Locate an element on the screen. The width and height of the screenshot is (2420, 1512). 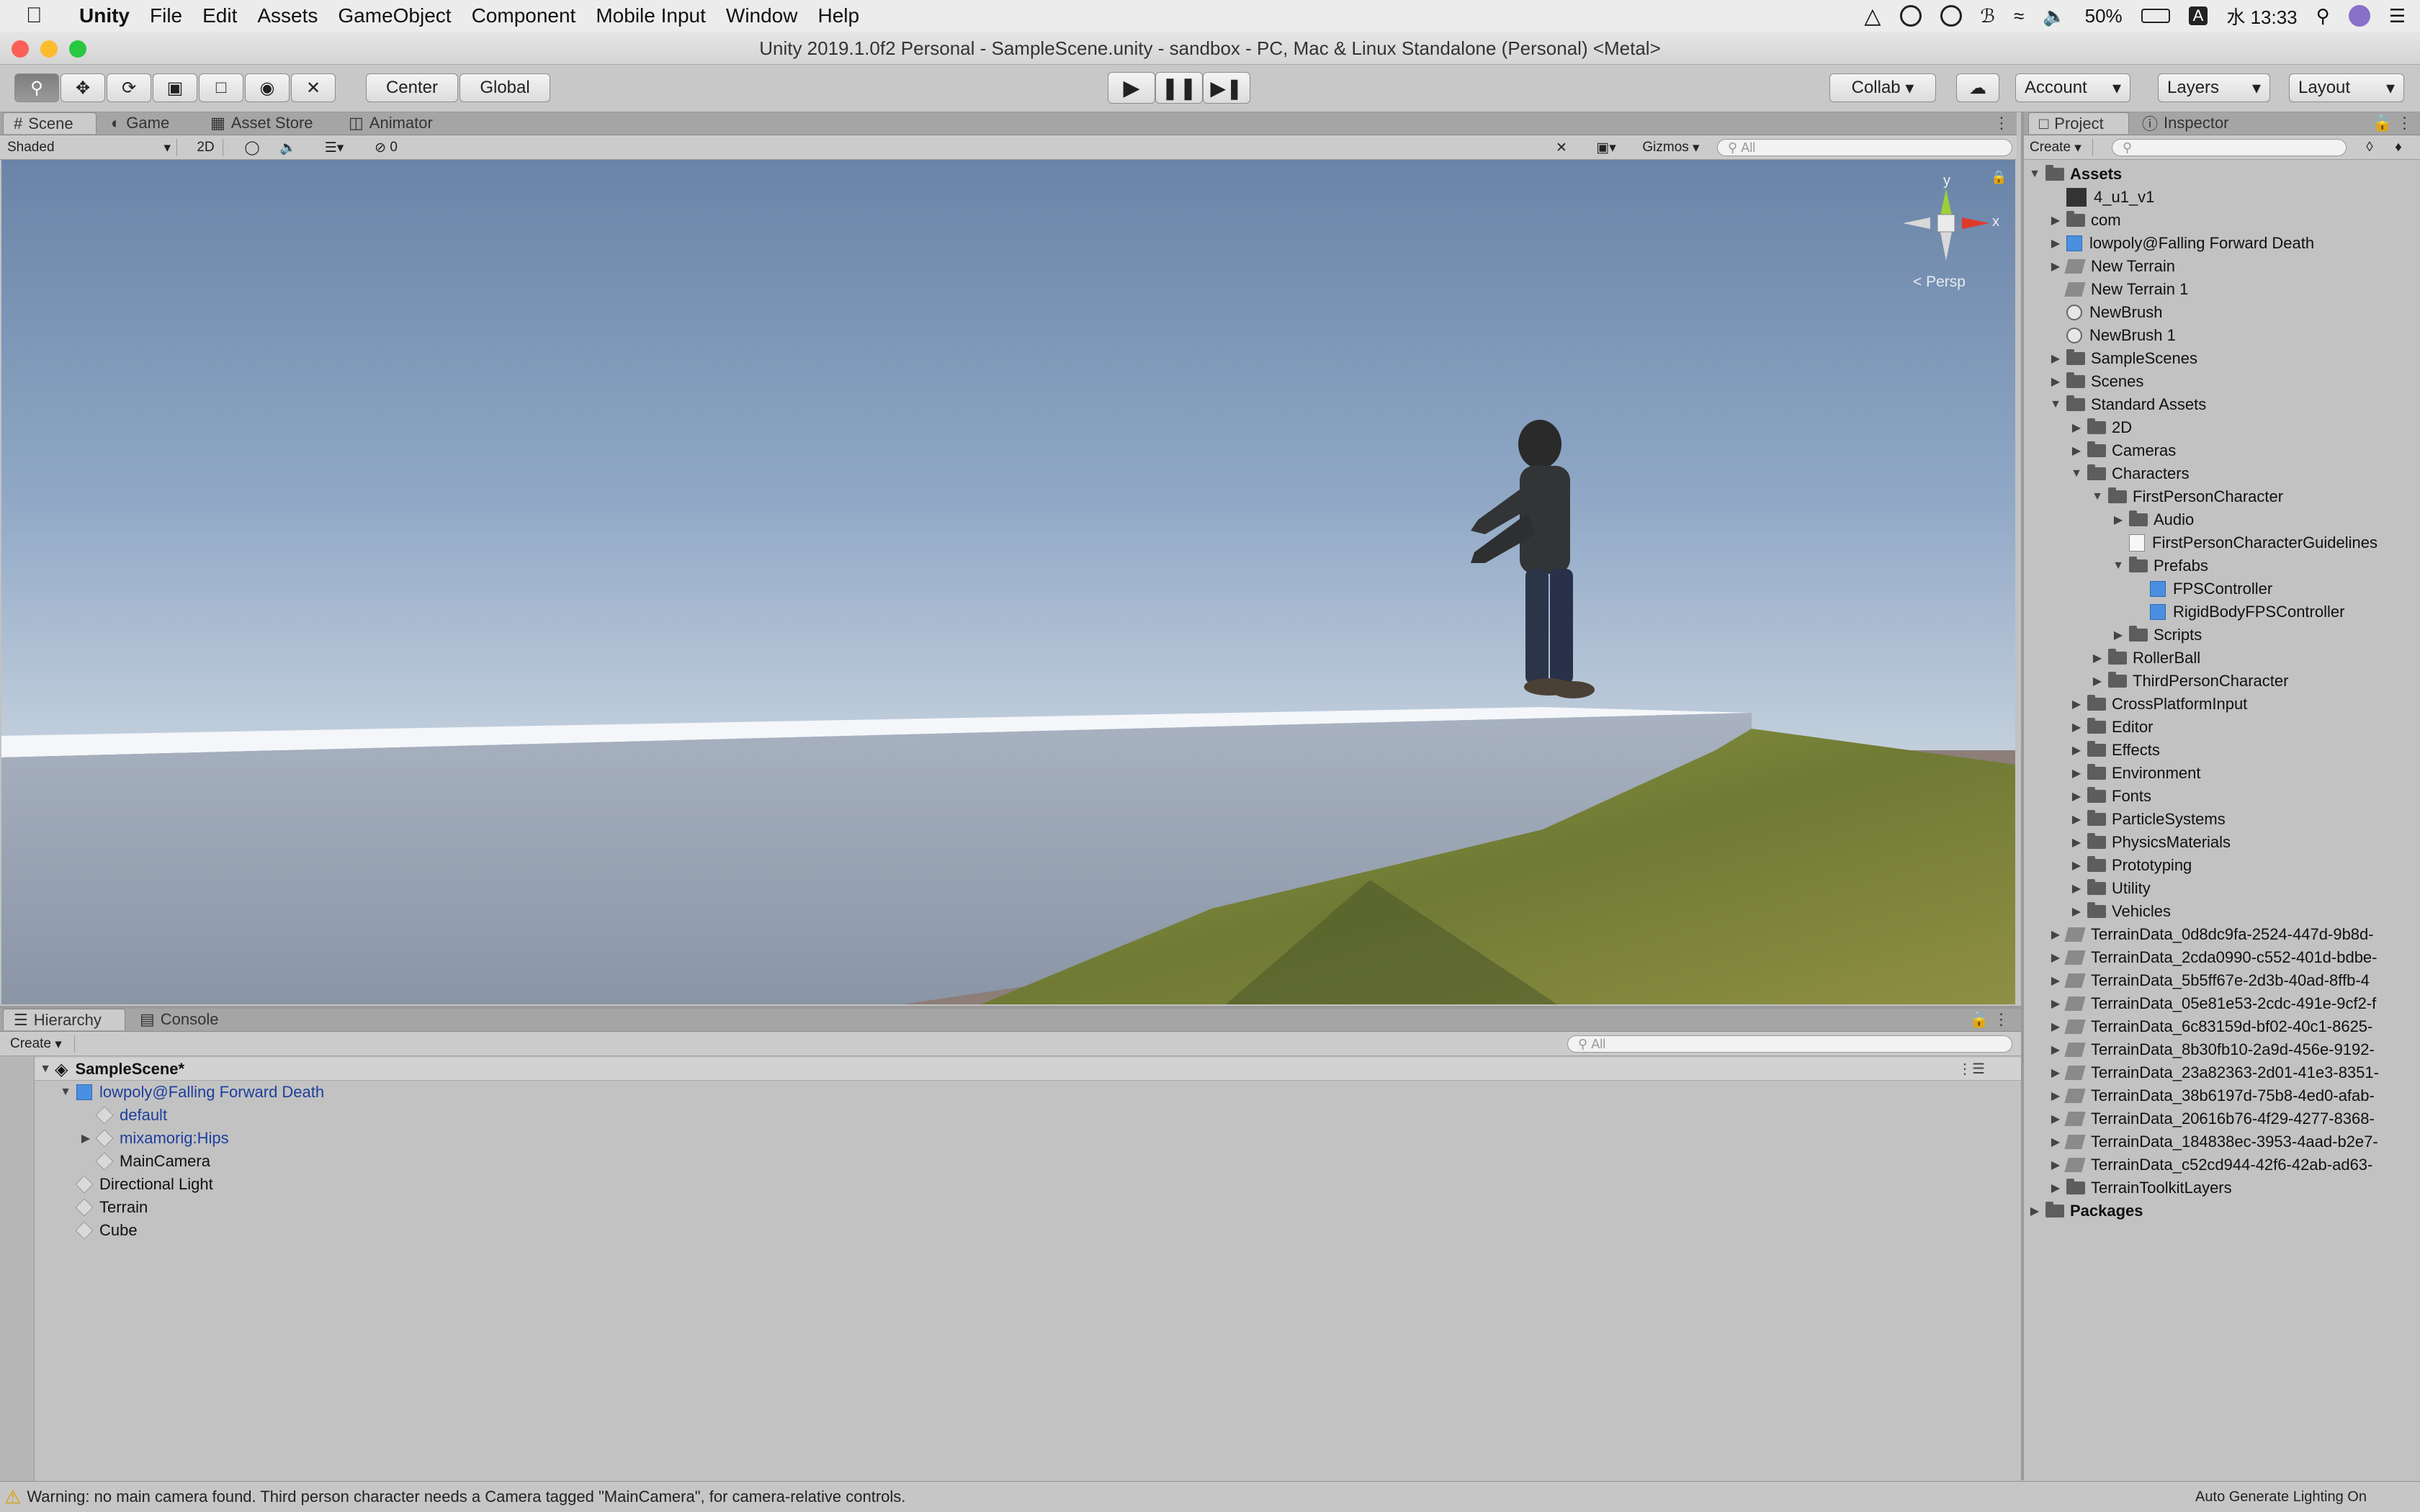
collab-dropdown: Collab ▾ is located at coordinates (1882, 87).